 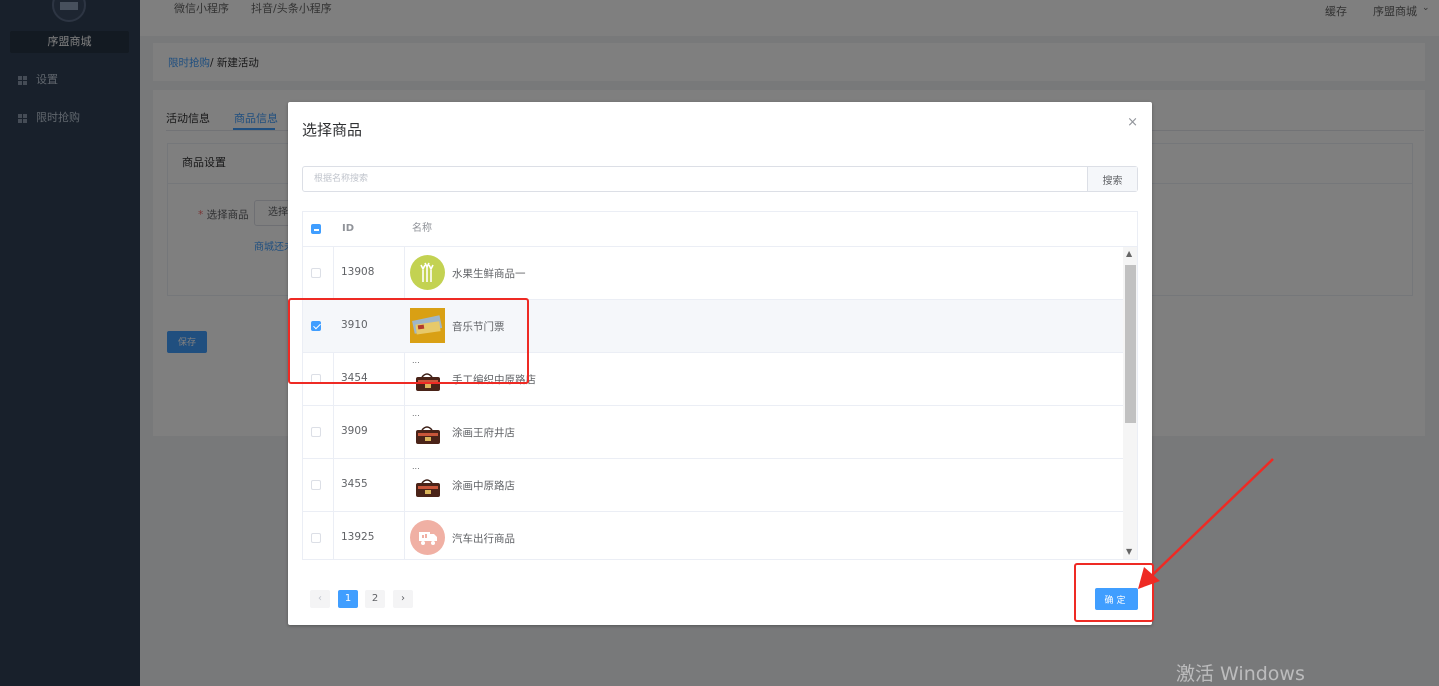 What do you see at coordinates (332, 130) in the screenshot?
I see `dialog-title: 选择商品` at bounding box center [332, 130].